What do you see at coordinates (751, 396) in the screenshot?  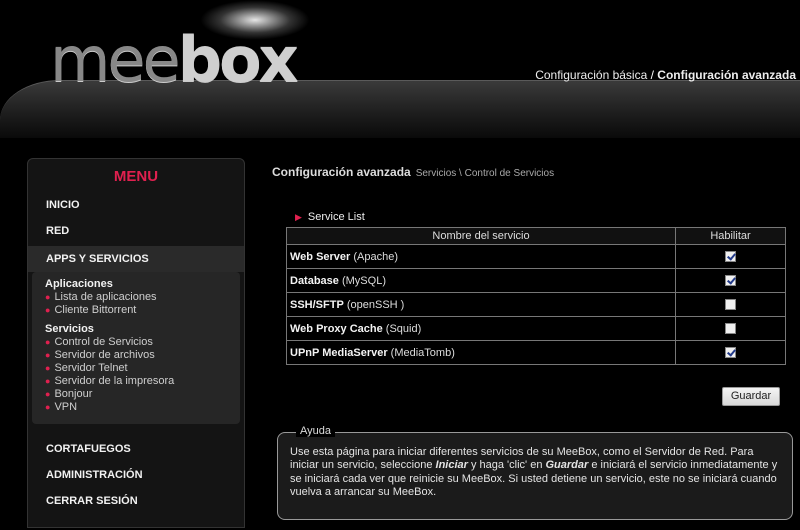 I see `save-button: Guardar` at bounding box center [751, 396].